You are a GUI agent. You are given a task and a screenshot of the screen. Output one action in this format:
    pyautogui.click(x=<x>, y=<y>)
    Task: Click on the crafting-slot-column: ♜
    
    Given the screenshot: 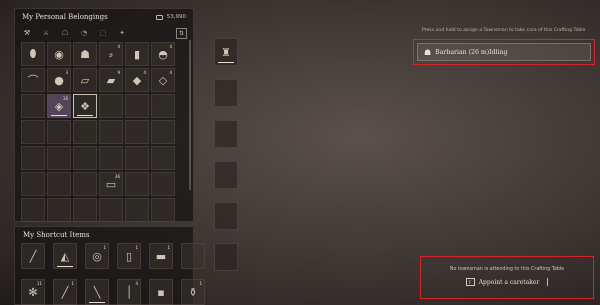 What is the action you would take?
    pyautogui.click(x=227, y=161)
    